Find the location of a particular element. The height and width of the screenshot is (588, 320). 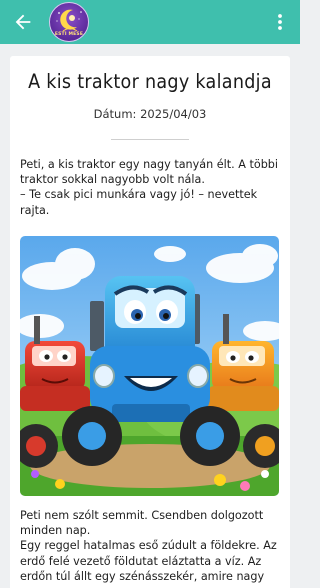

app-bar: ESTI MESE is located at coordinates (150, 22).